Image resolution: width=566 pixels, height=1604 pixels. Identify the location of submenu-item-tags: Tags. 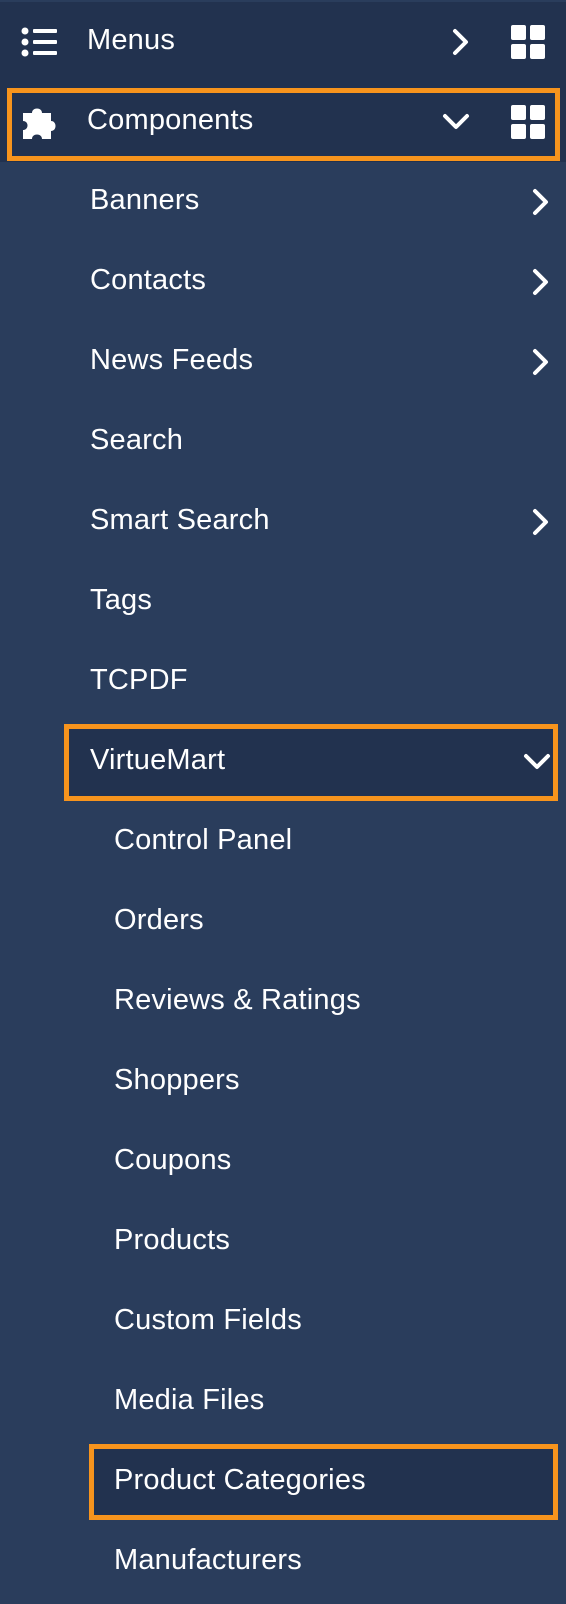
(283, 602).